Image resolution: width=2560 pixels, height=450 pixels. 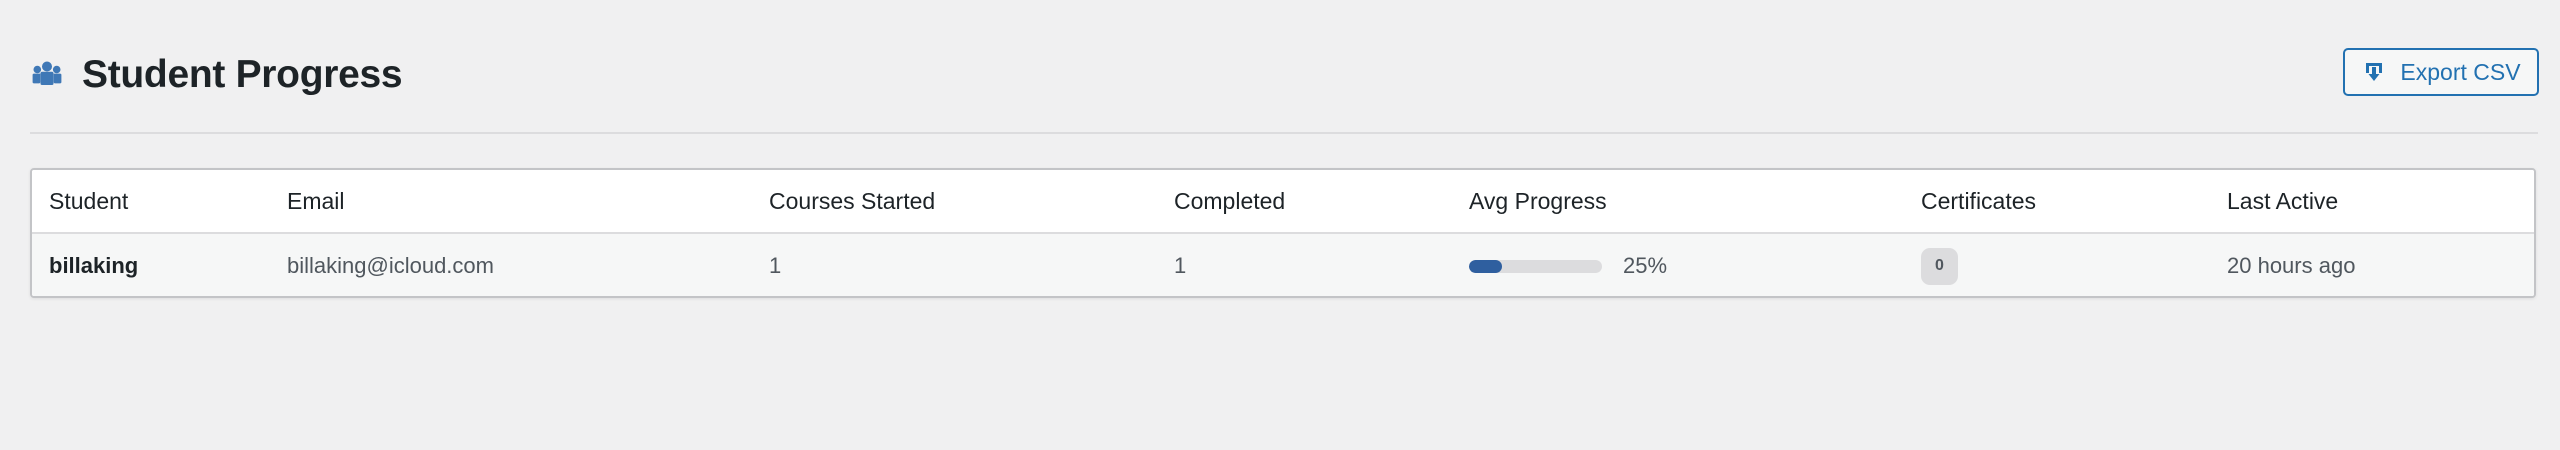 I want to click on download-icon, so click(x=2374, y=72).